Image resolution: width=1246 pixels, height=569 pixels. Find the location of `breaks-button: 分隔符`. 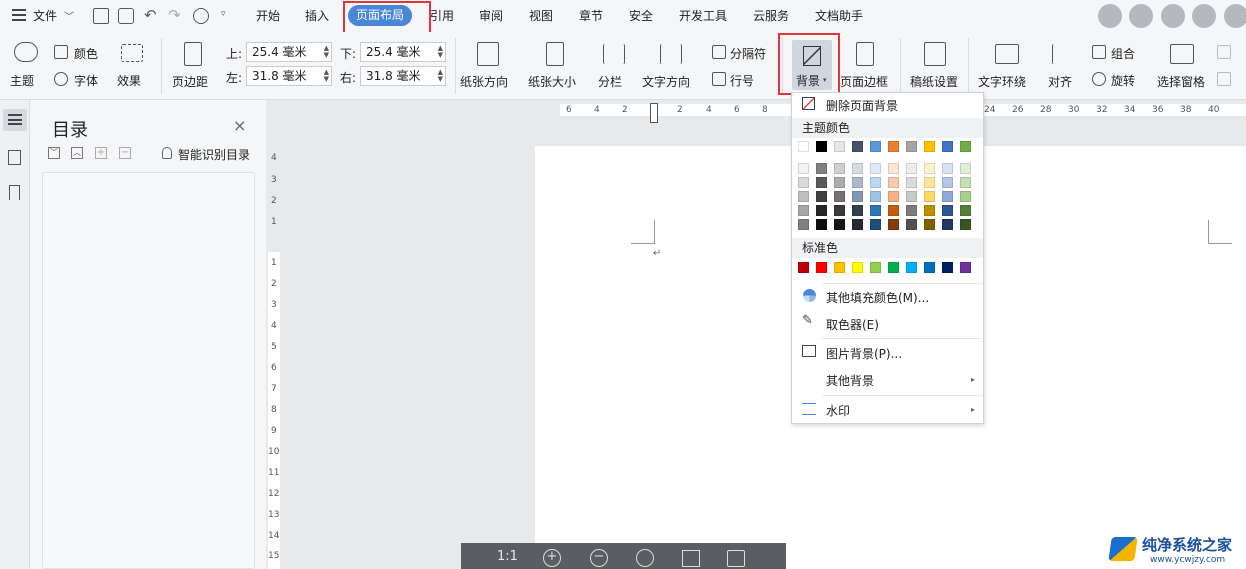

breaks-button: 分隔符 is located at coordinates (748, 53).